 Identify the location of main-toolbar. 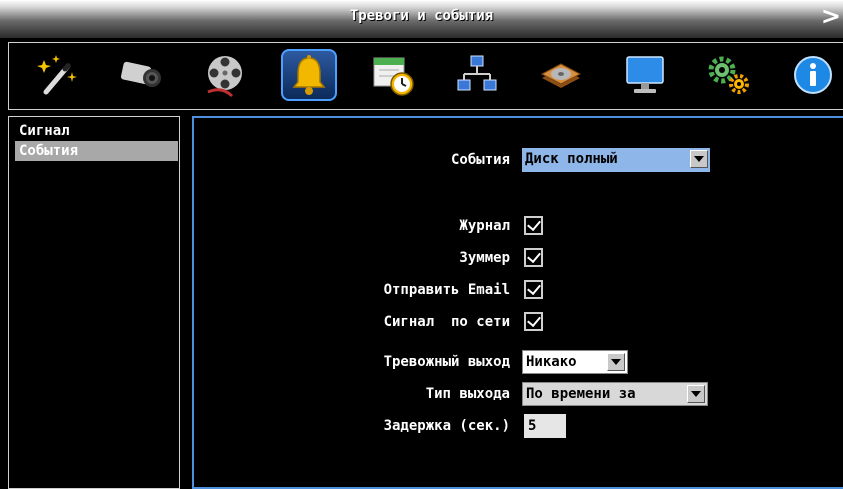
(425, 76).